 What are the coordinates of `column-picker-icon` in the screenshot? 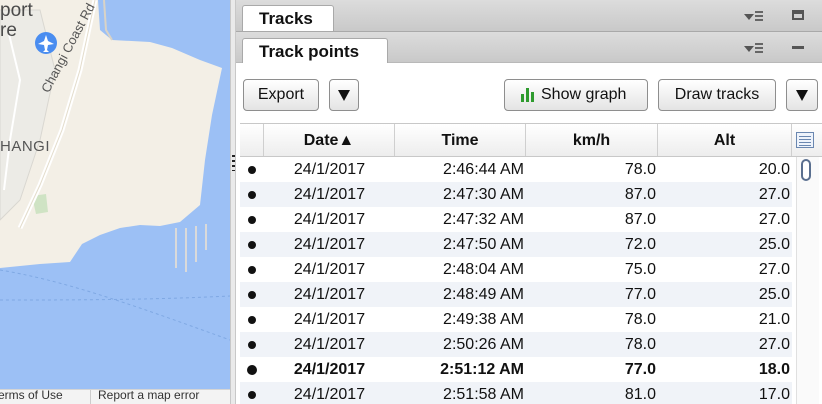 It's located at (805, 140).